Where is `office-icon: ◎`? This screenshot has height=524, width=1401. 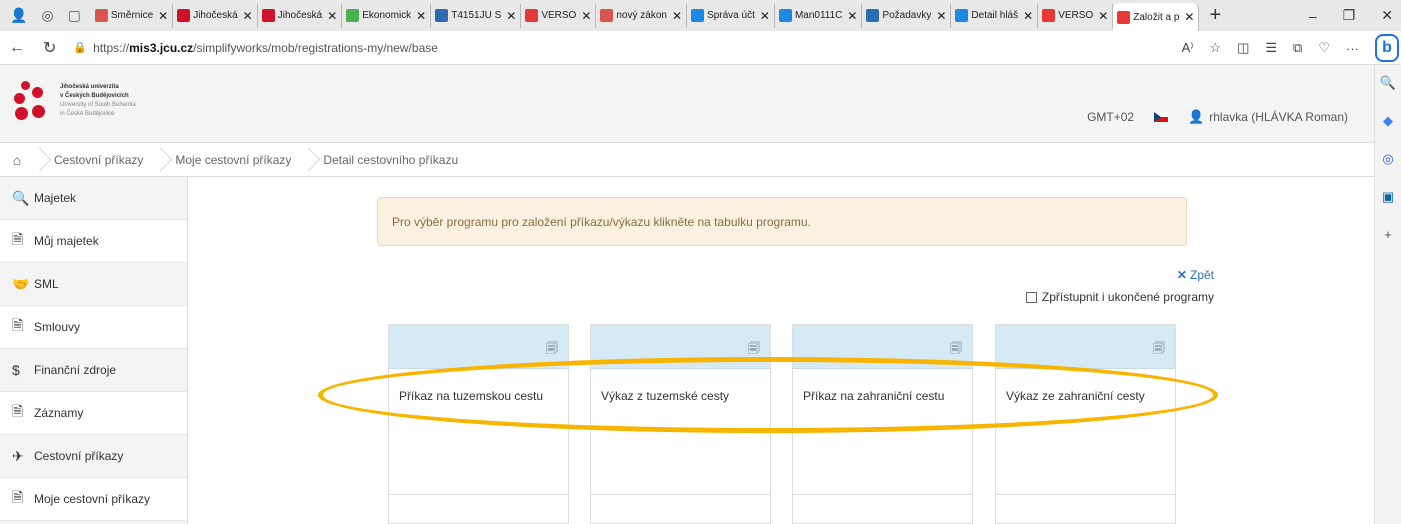
office-icon: ◎ is located at coordinates (1387, 159).